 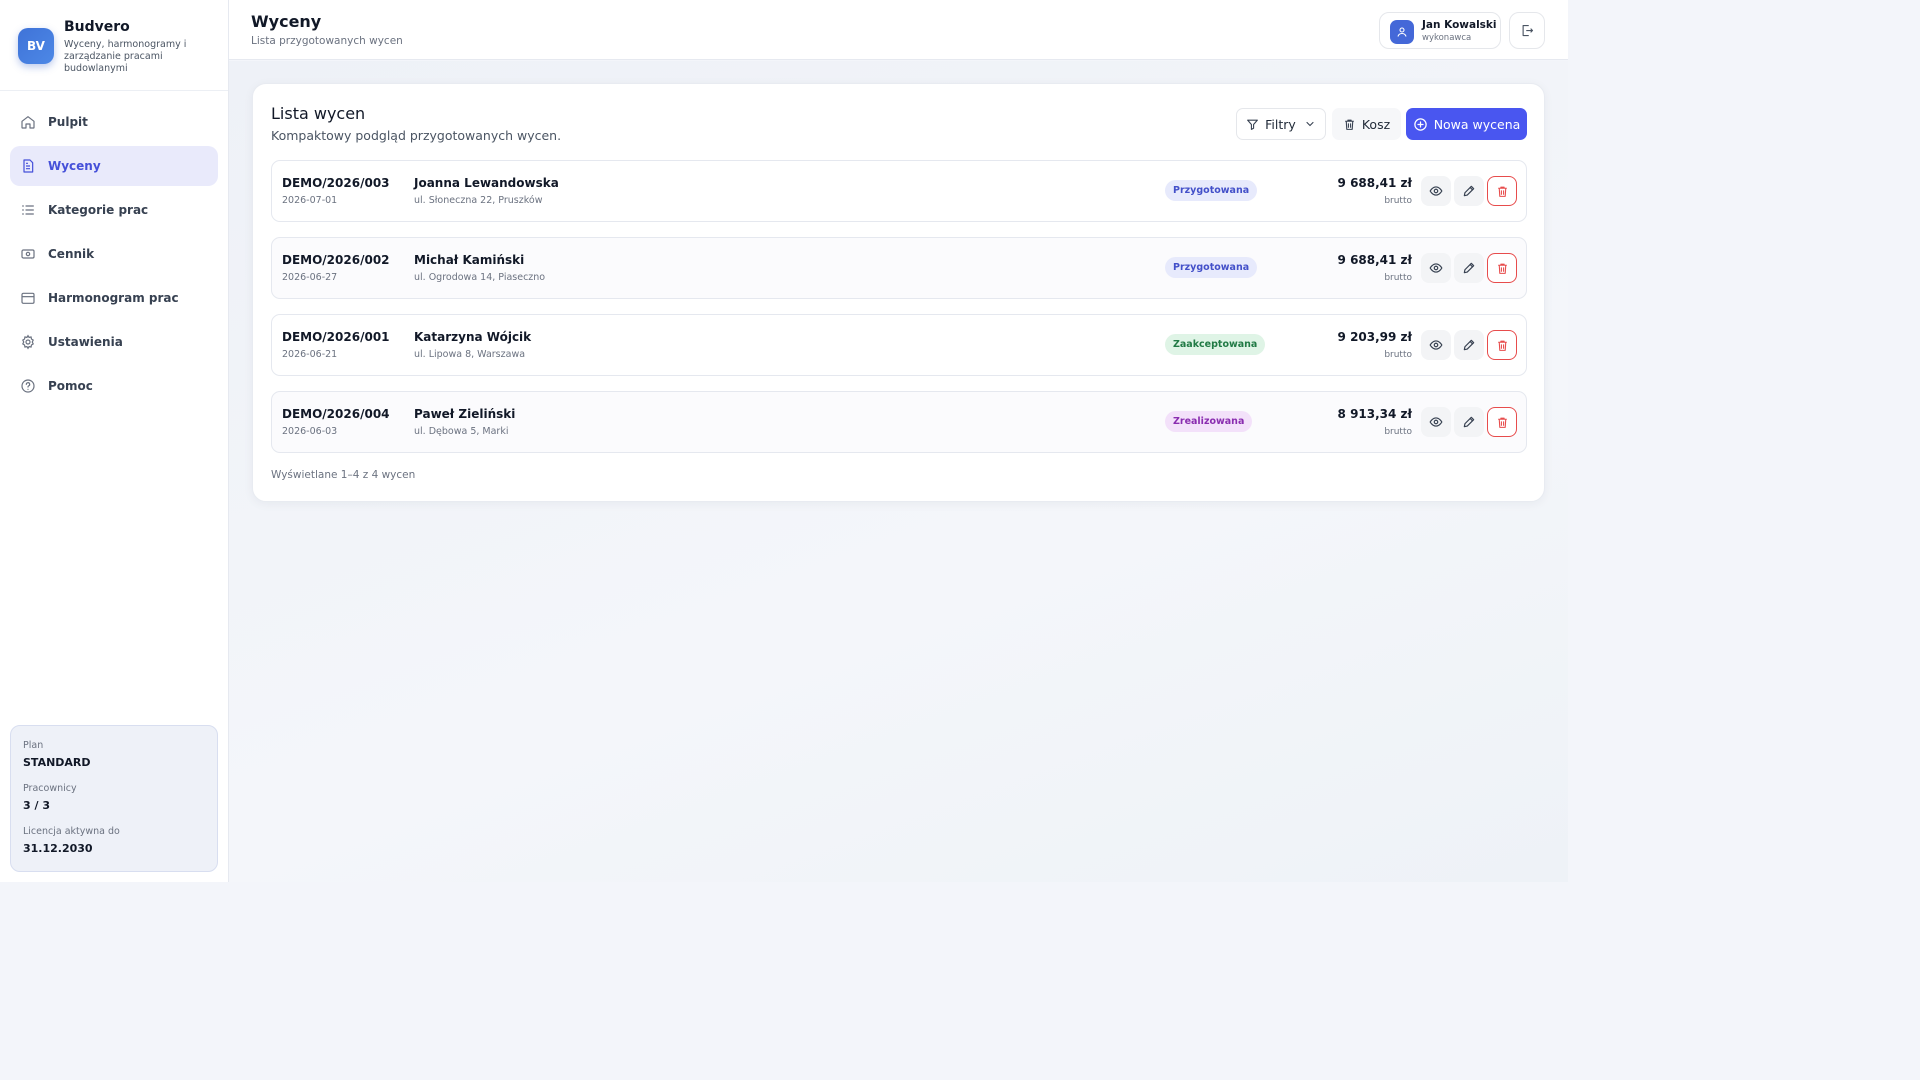 I want to click on sidebar-item-ustawienia: Ustawienia, so click(x=114, y=342).